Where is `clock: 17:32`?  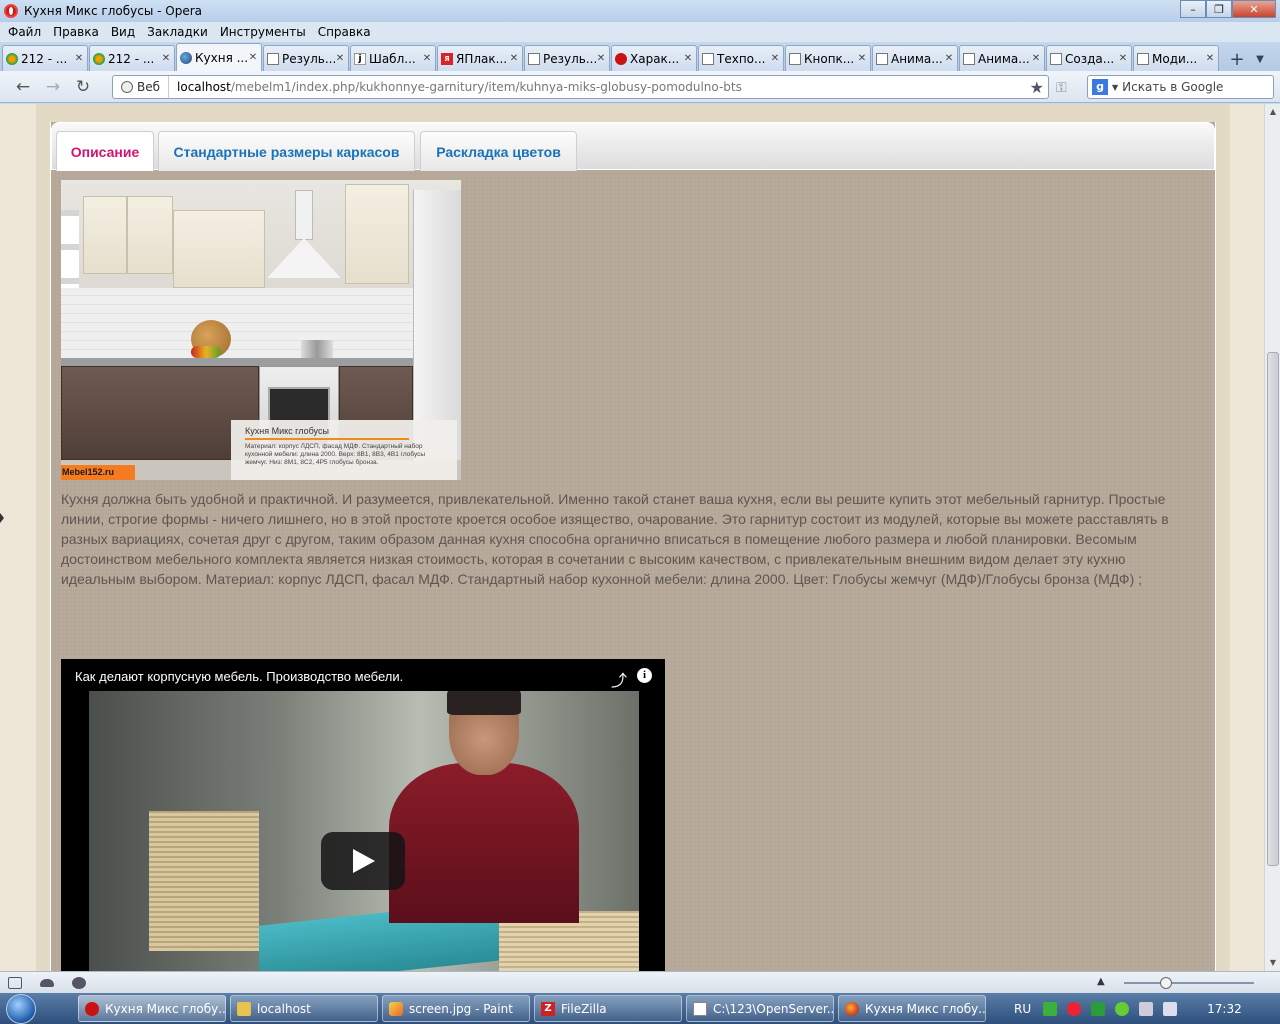
clock: 17:32 is located at coordinates (1224, 1009).